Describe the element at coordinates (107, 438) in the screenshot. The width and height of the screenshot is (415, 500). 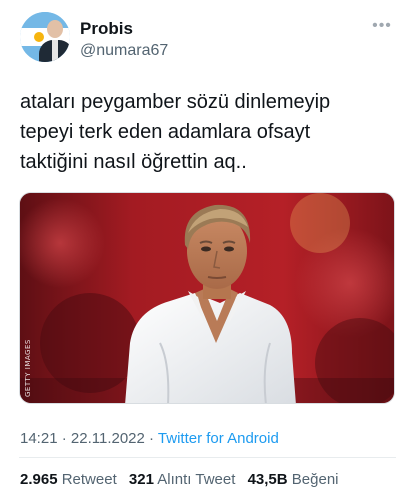
I see `tweet-date: 22.11.2022` at that location.